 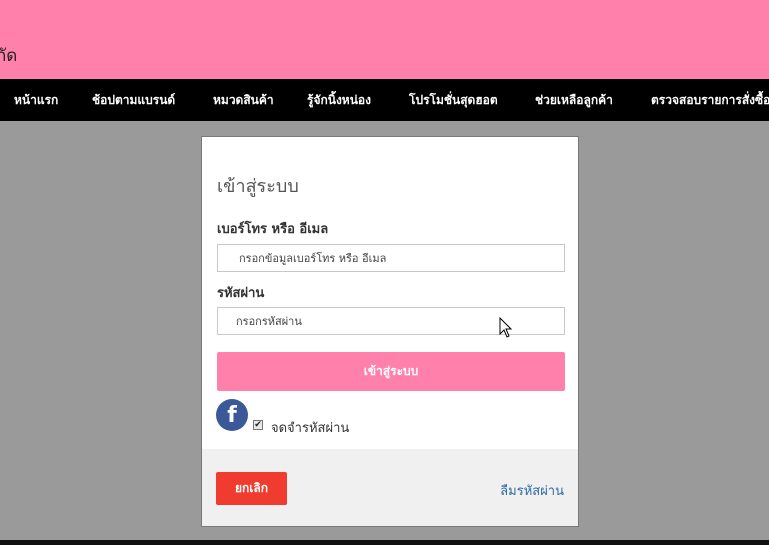 I want to click on password-label: รหัสผ่าน, so click(x=241, y=293).